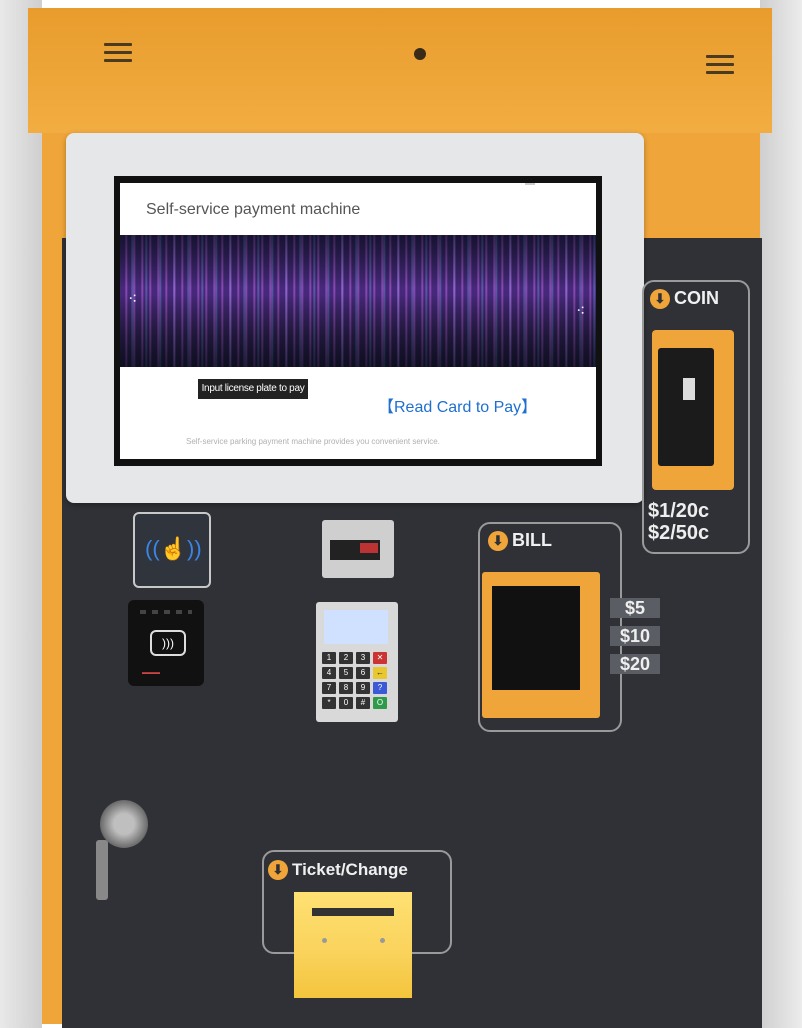  What do you see at coordinates (635, 608) in the screenshot?
I see `bill-denomination: $5` at bounding box center [635, 608].